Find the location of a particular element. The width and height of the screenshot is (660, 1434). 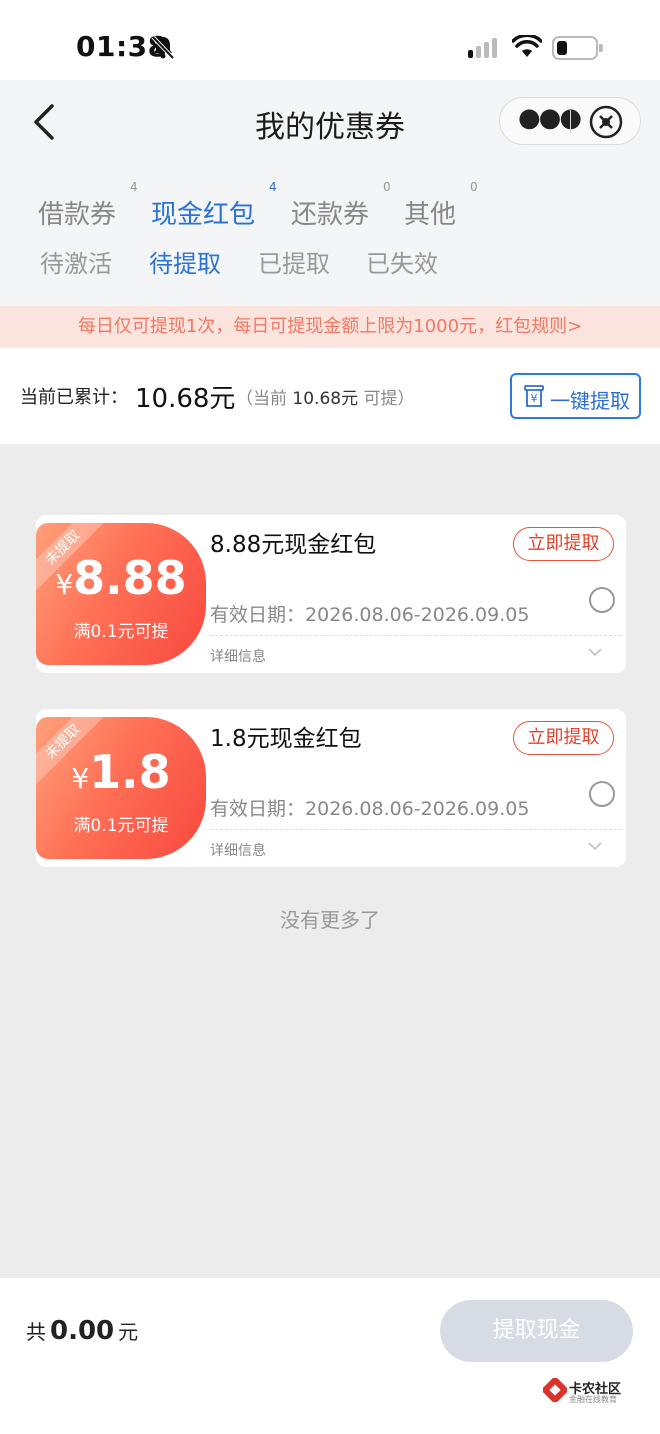

subtab-pending-activation: 待激活 is located at coordinates (76, 261).